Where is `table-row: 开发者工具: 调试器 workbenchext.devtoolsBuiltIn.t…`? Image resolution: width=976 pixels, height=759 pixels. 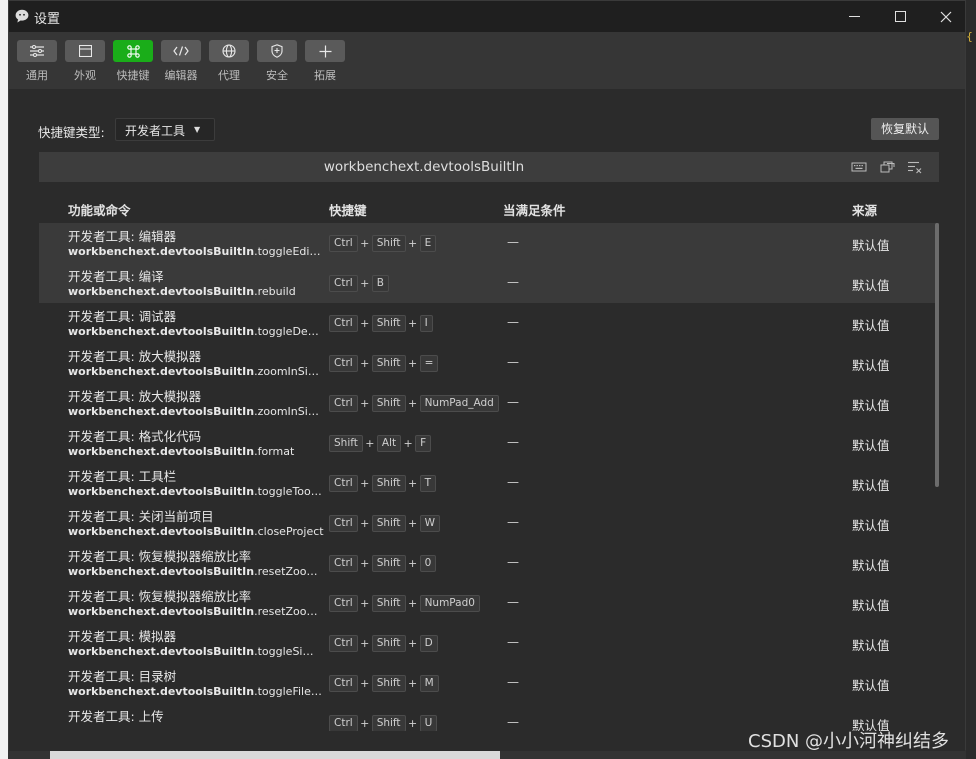 table-row: 开发者工具: 调试器 workbenchext.devtoolsBuiltIn.t… is located at coordinates (489, 323).